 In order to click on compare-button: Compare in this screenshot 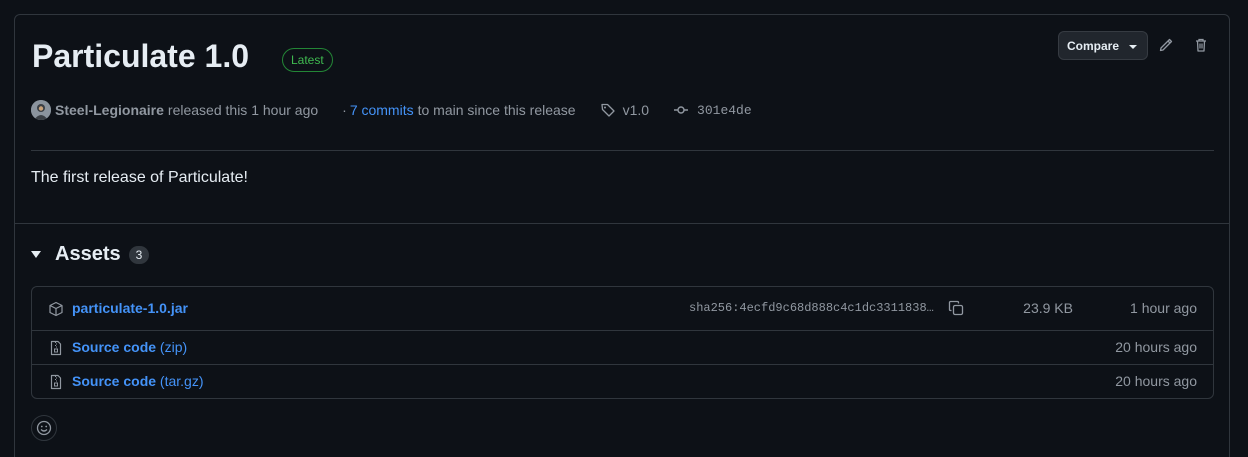, I will do `click(1103, 45)`.